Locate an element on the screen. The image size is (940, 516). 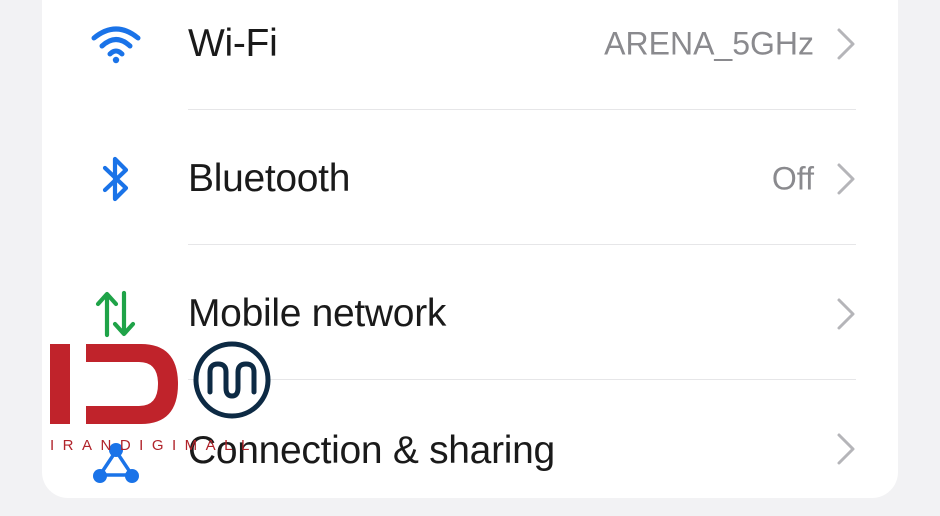
irandigimall-wordmark: IRANDIGIMALL is located at coordinates (154, 445).